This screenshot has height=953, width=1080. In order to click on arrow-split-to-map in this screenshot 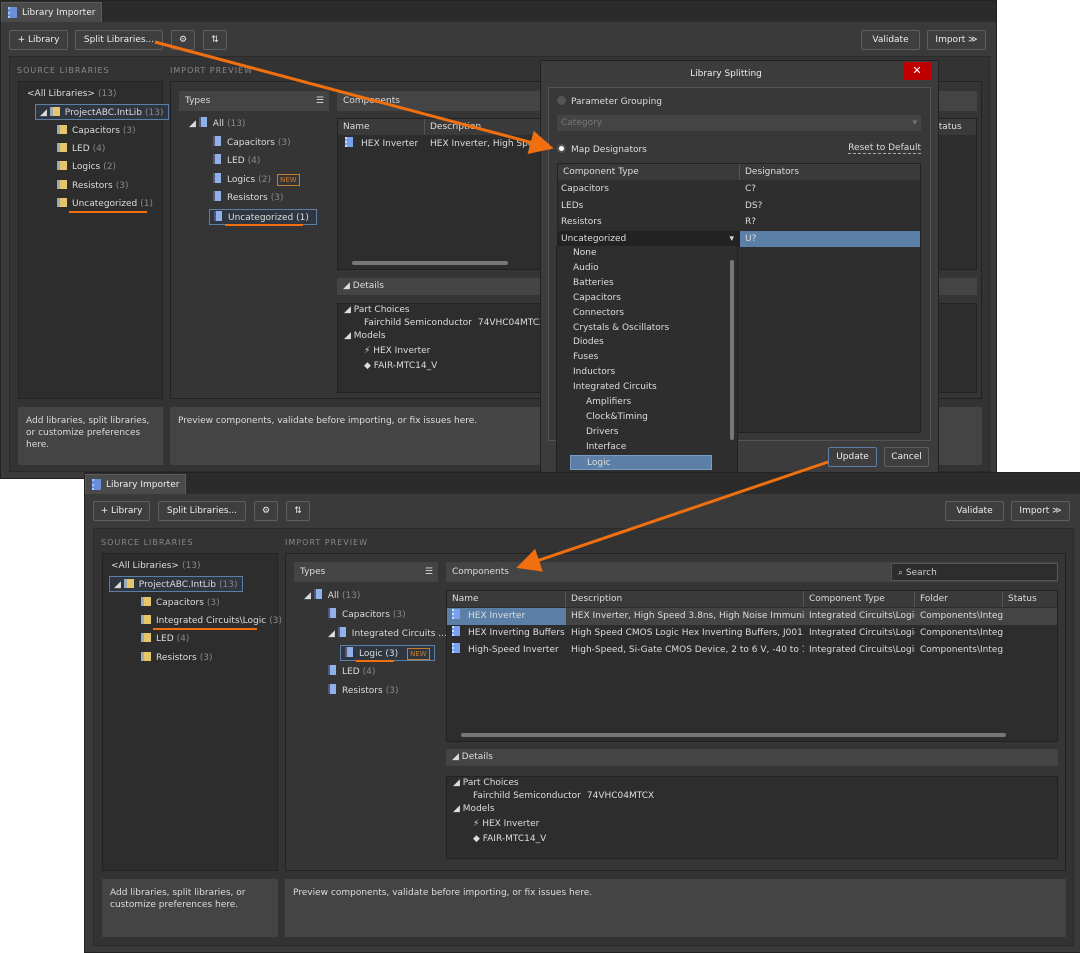, I will do `click(354, 97)`.